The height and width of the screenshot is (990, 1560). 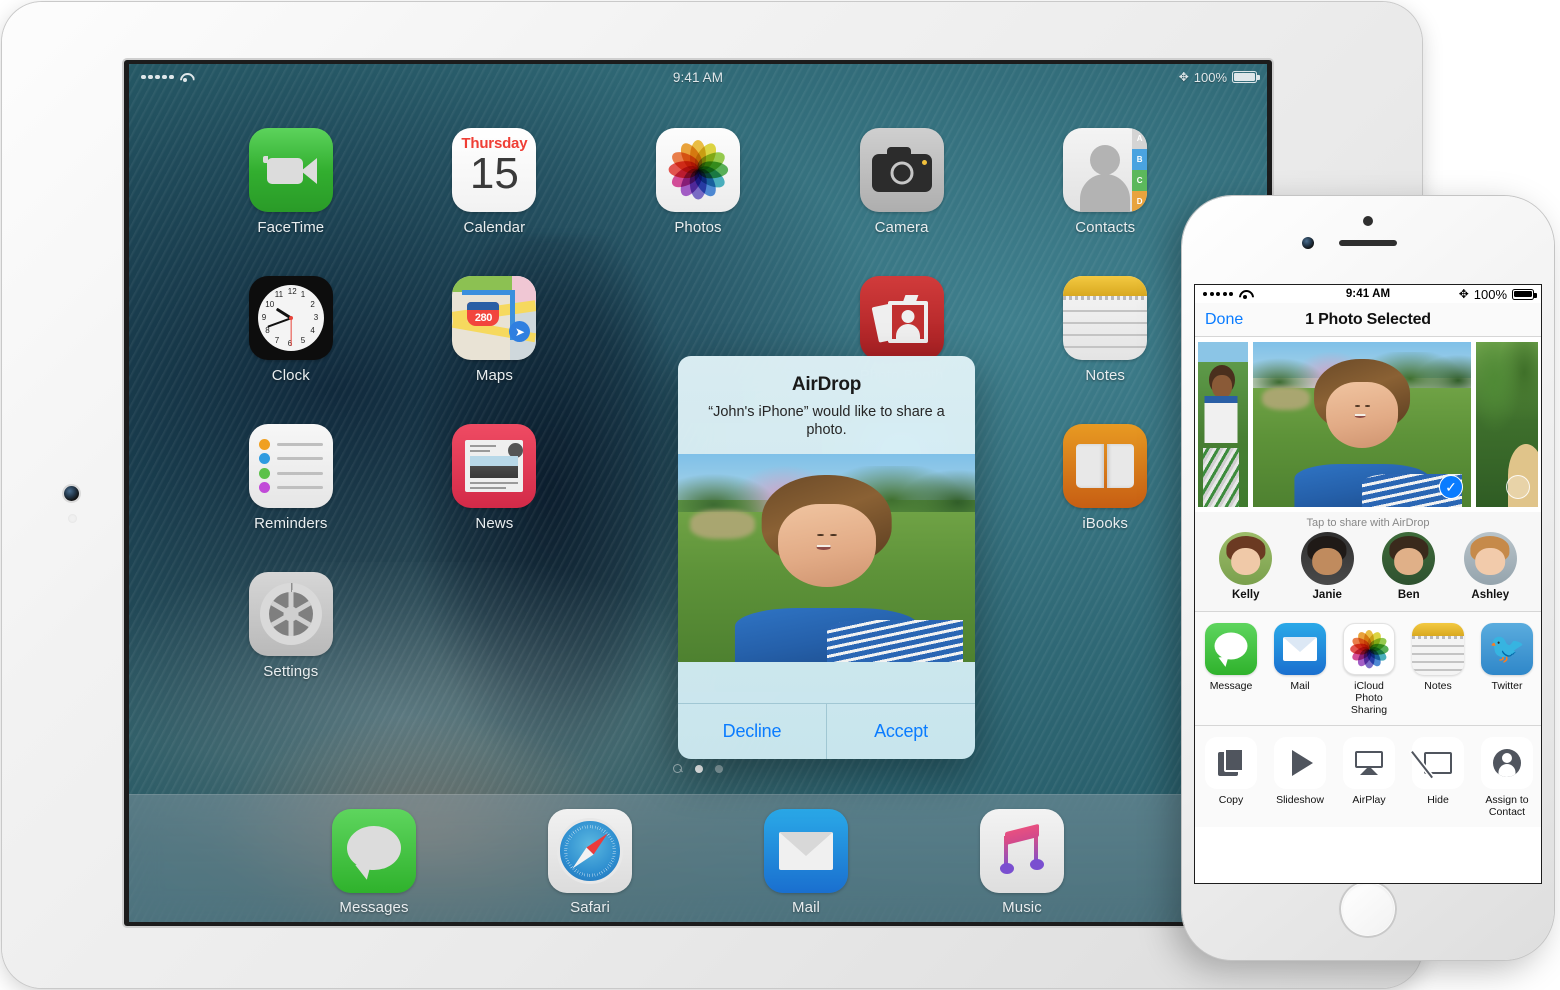 I want to click on airdrop-contact-ben: Ben, so click(x=1409, y=566).